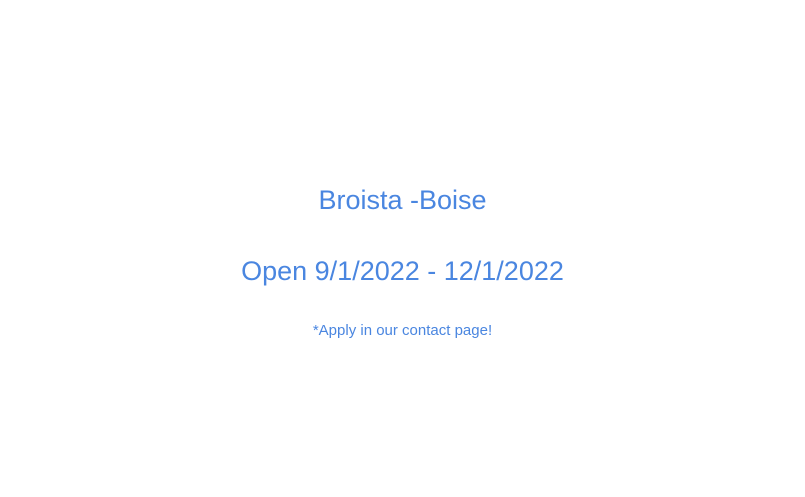 Image resolution: width=805 pixels, height=497 pixels. I want to click on apply-note: *Apply in our contact page!, so click(402, 330).